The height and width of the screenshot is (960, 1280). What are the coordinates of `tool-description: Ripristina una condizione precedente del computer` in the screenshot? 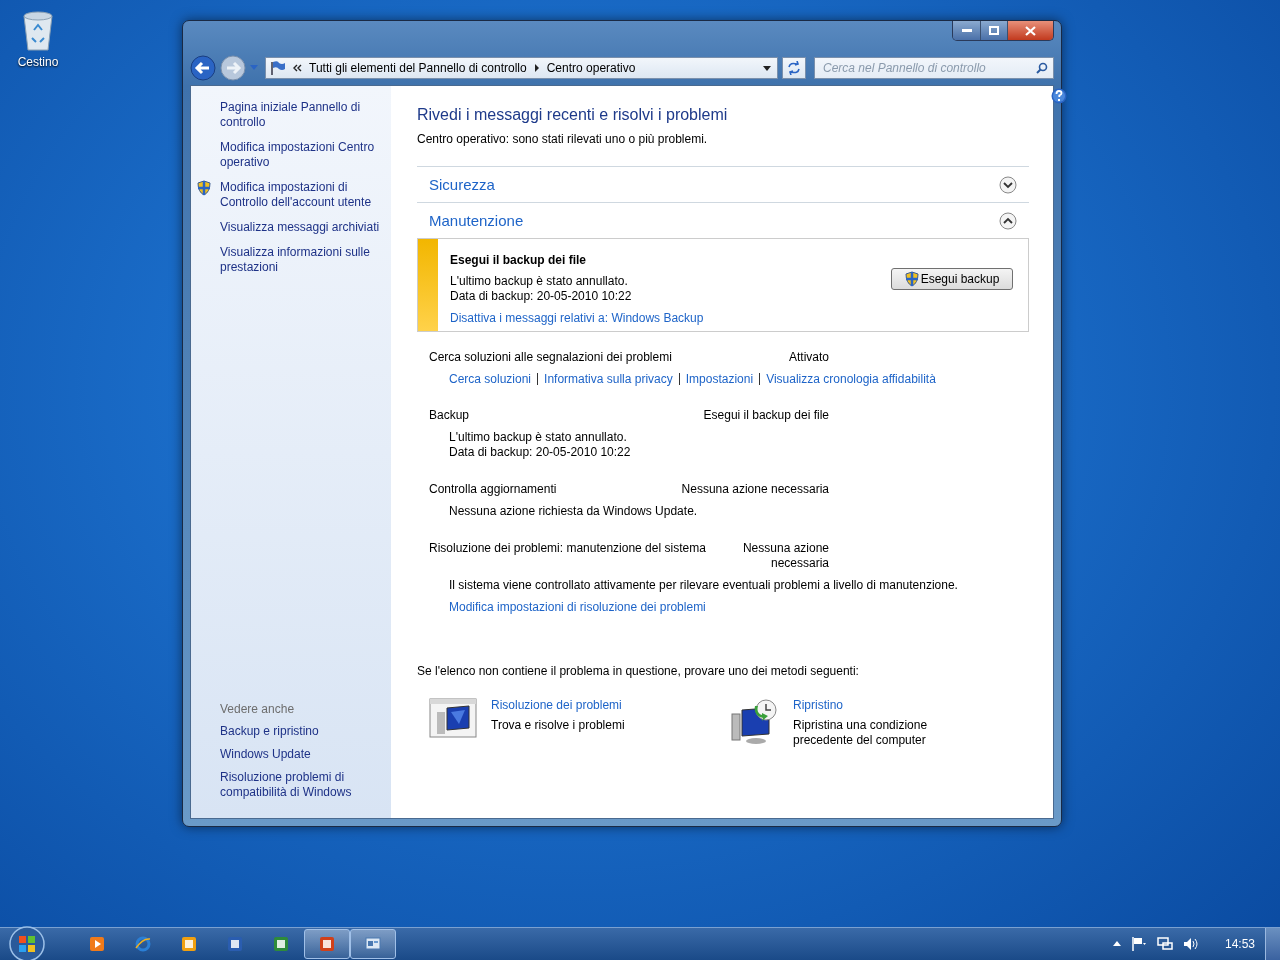 It's located at (861, 733).